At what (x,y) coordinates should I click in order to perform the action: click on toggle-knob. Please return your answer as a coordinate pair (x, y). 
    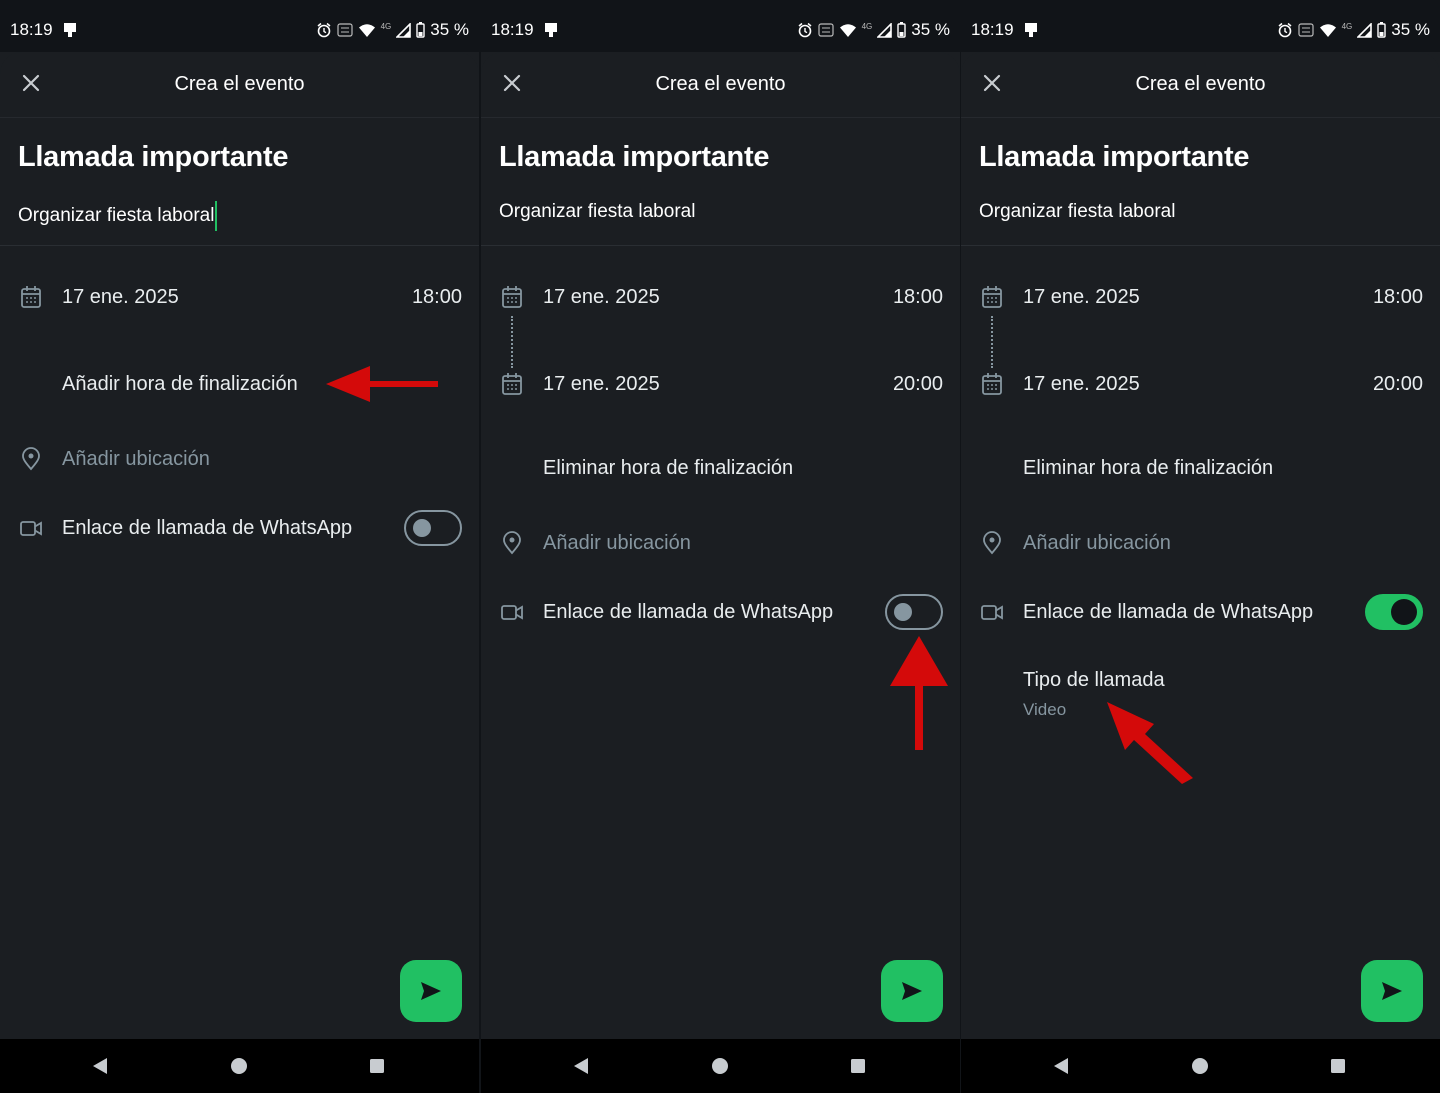
    Looking at the image, I should click on (903, 612).